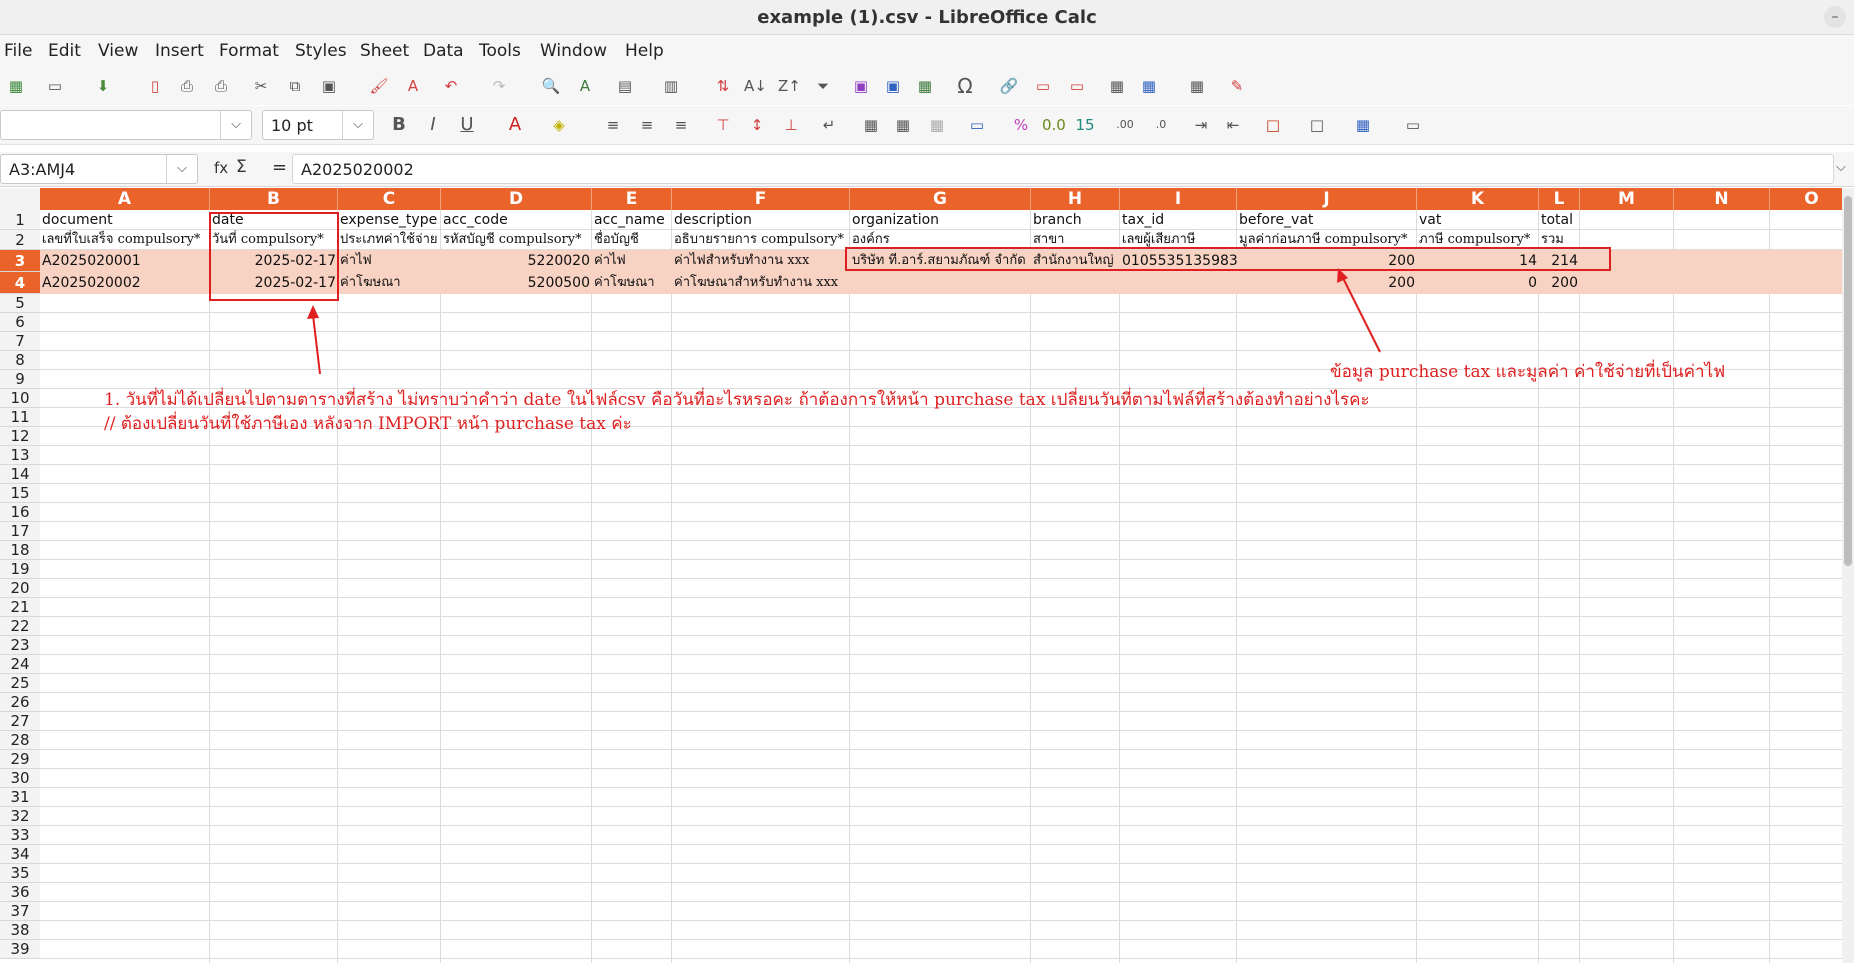 Image resolution: width=1854 pixels, height=963 pixels. Describe the element at coordinates (681, 125) in the screenshot. I see `align-right-icon: ≡` at that location.